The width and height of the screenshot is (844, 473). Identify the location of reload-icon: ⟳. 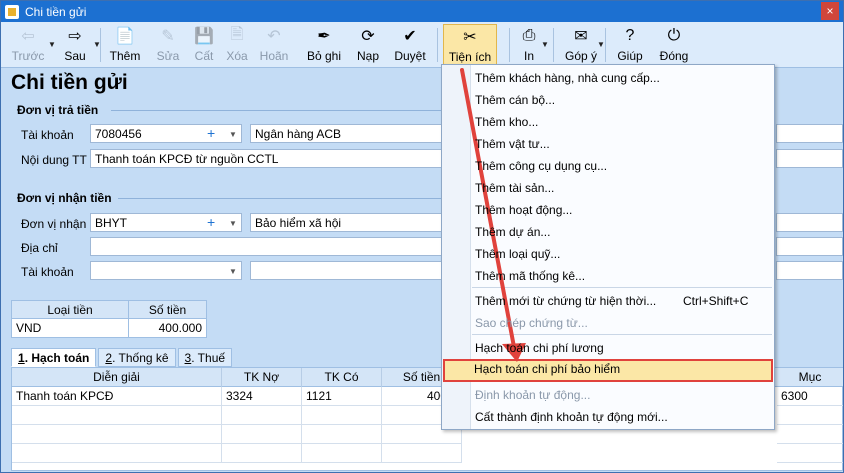
(368, 36).